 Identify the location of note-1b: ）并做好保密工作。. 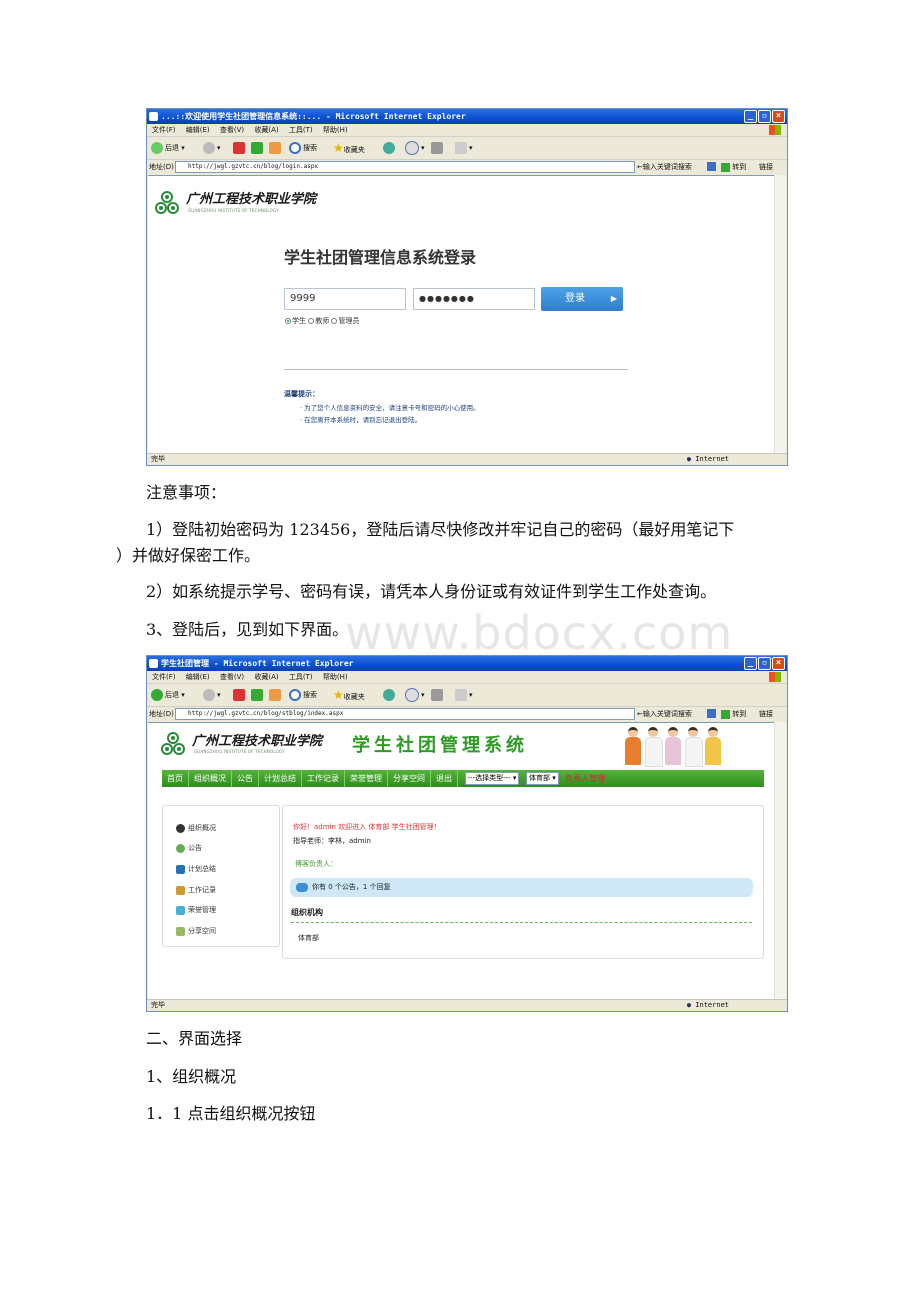
(188, 555).